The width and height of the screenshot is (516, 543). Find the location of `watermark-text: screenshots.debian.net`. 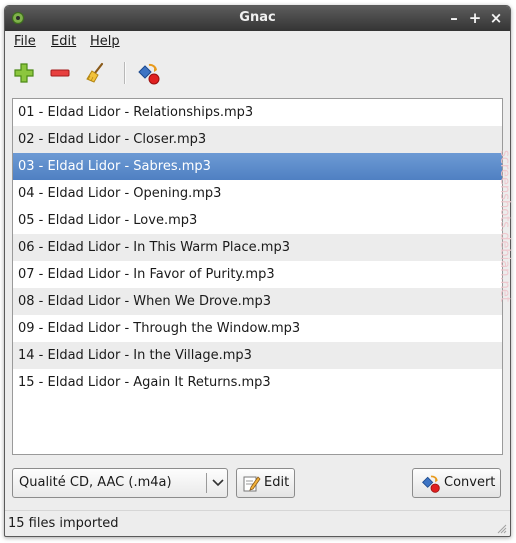

watermark-text: screenshots.debian.net is located at coordinates (504, 226).